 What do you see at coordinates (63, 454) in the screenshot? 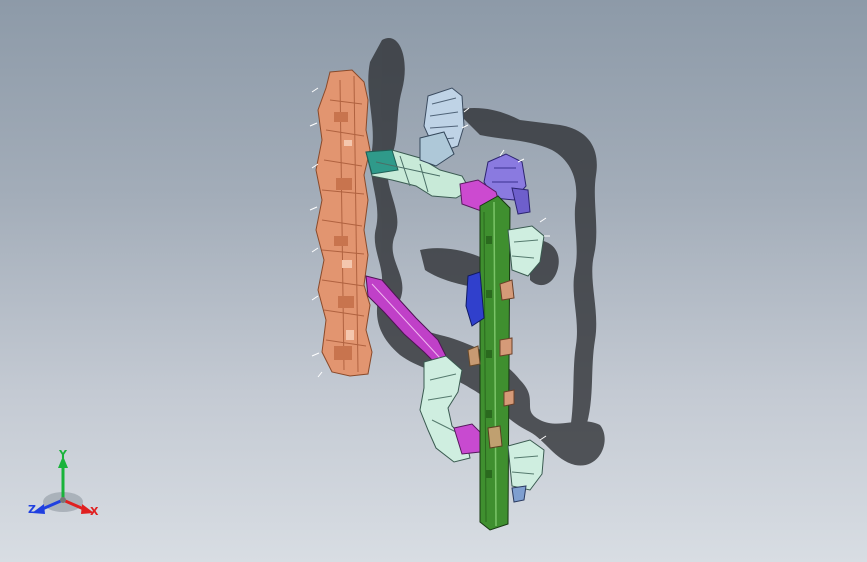
I see `y-axis-label: Y` at bounding box center [63, 454].